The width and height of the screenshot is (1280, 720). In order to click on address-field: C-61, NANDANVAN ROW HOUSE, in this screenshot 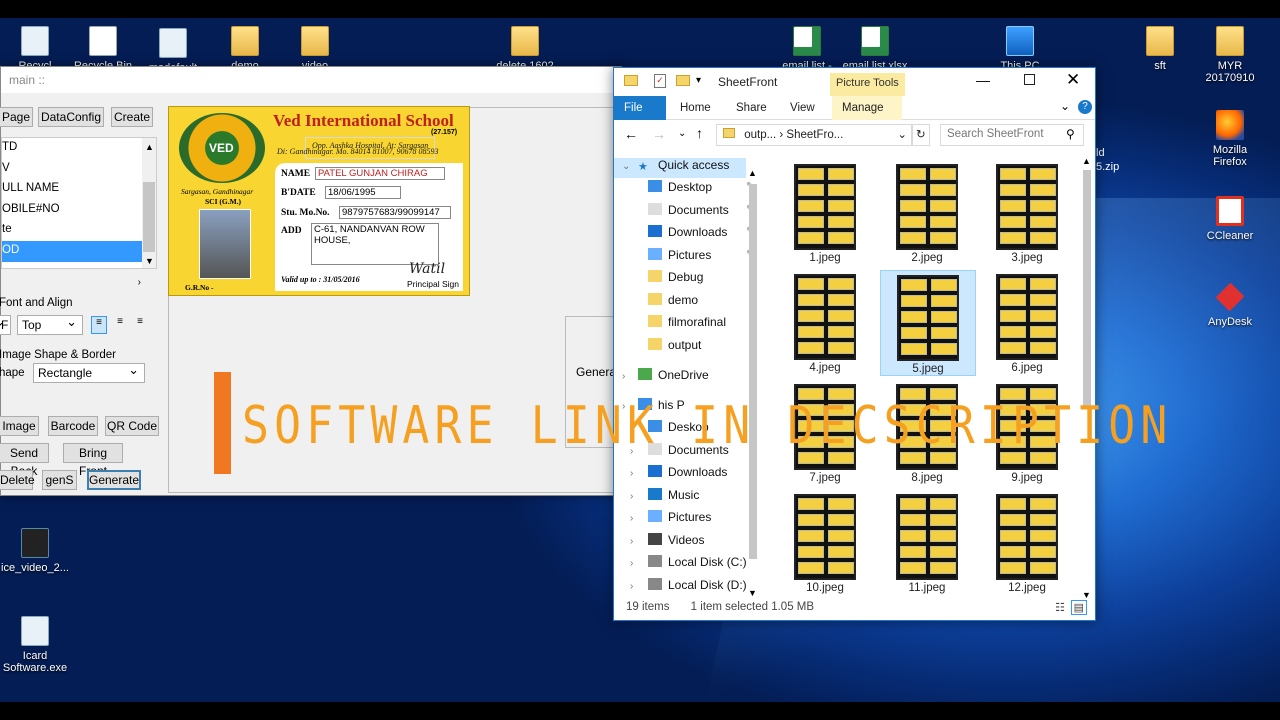, I will do `click(375, 244)`.